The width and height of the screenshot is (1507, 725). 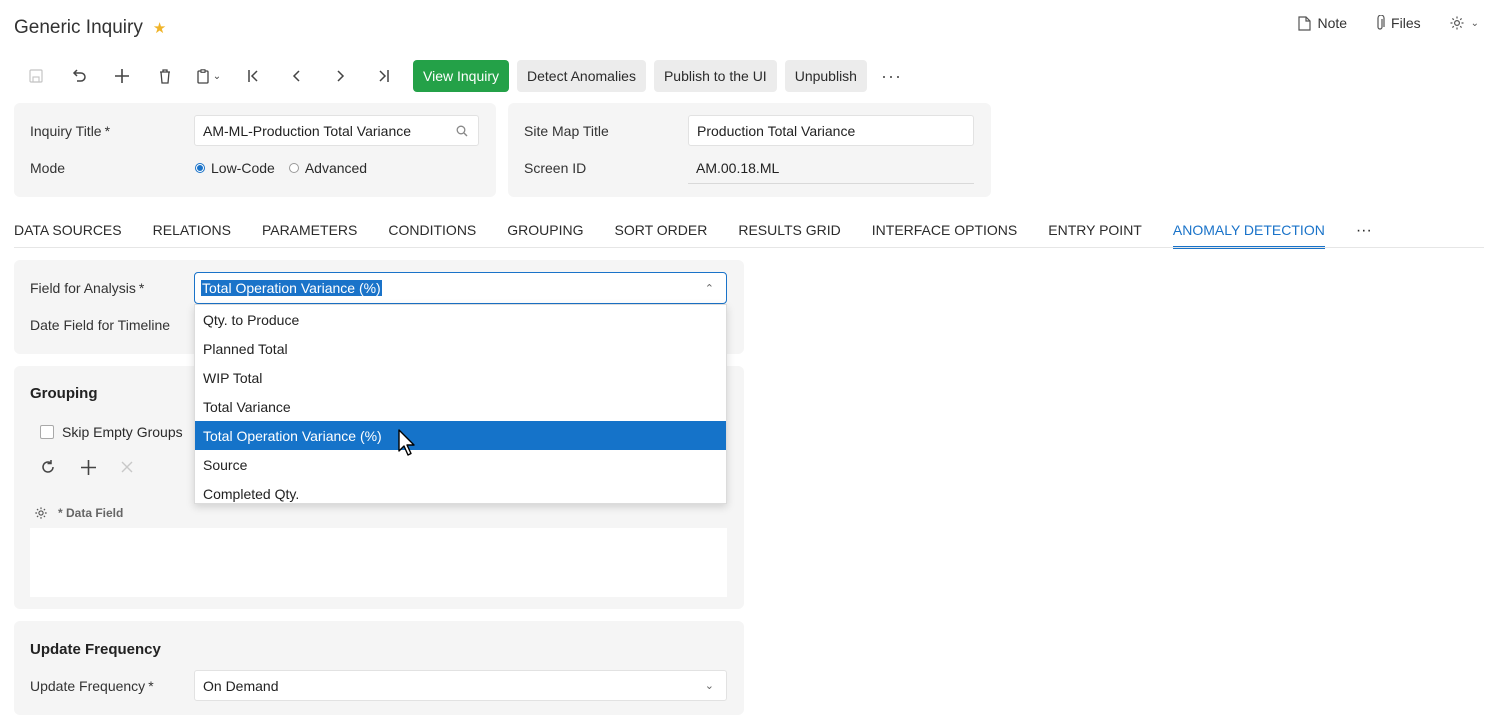 I want to click on publish-button: Publish to the UI, so click(x=715, y=76).